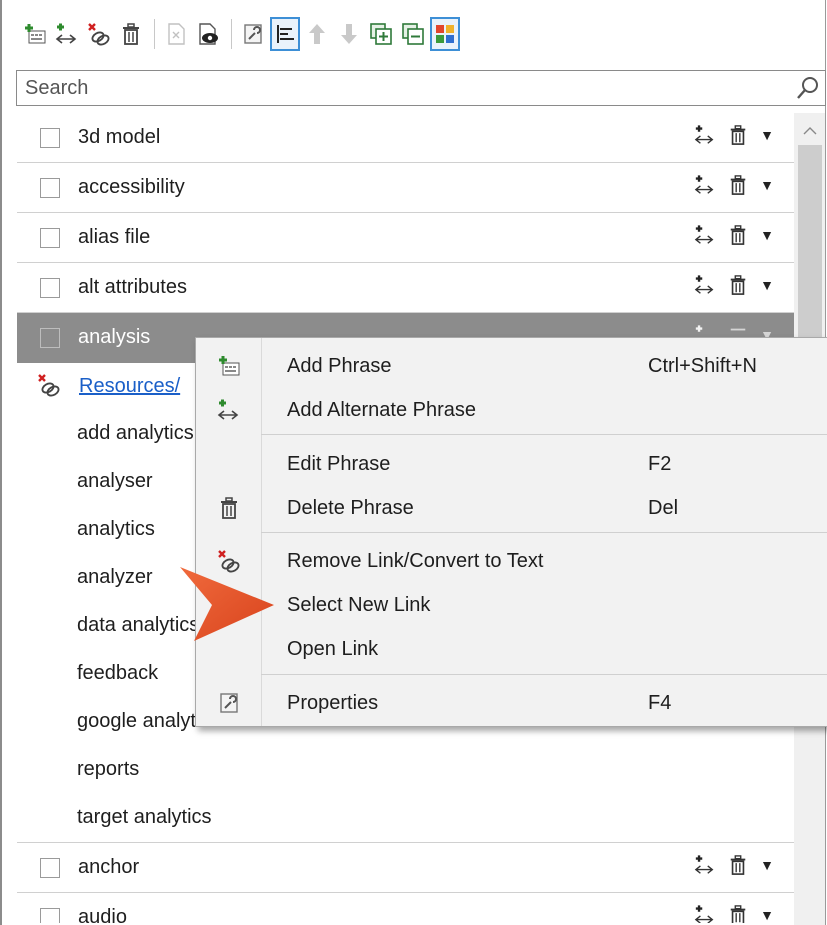 The image size is (827, 925). Describe the element at coordinates (415, 561) in the screenshot. I see `menu-item-label: Remove Link/Convert to Text` at that location.